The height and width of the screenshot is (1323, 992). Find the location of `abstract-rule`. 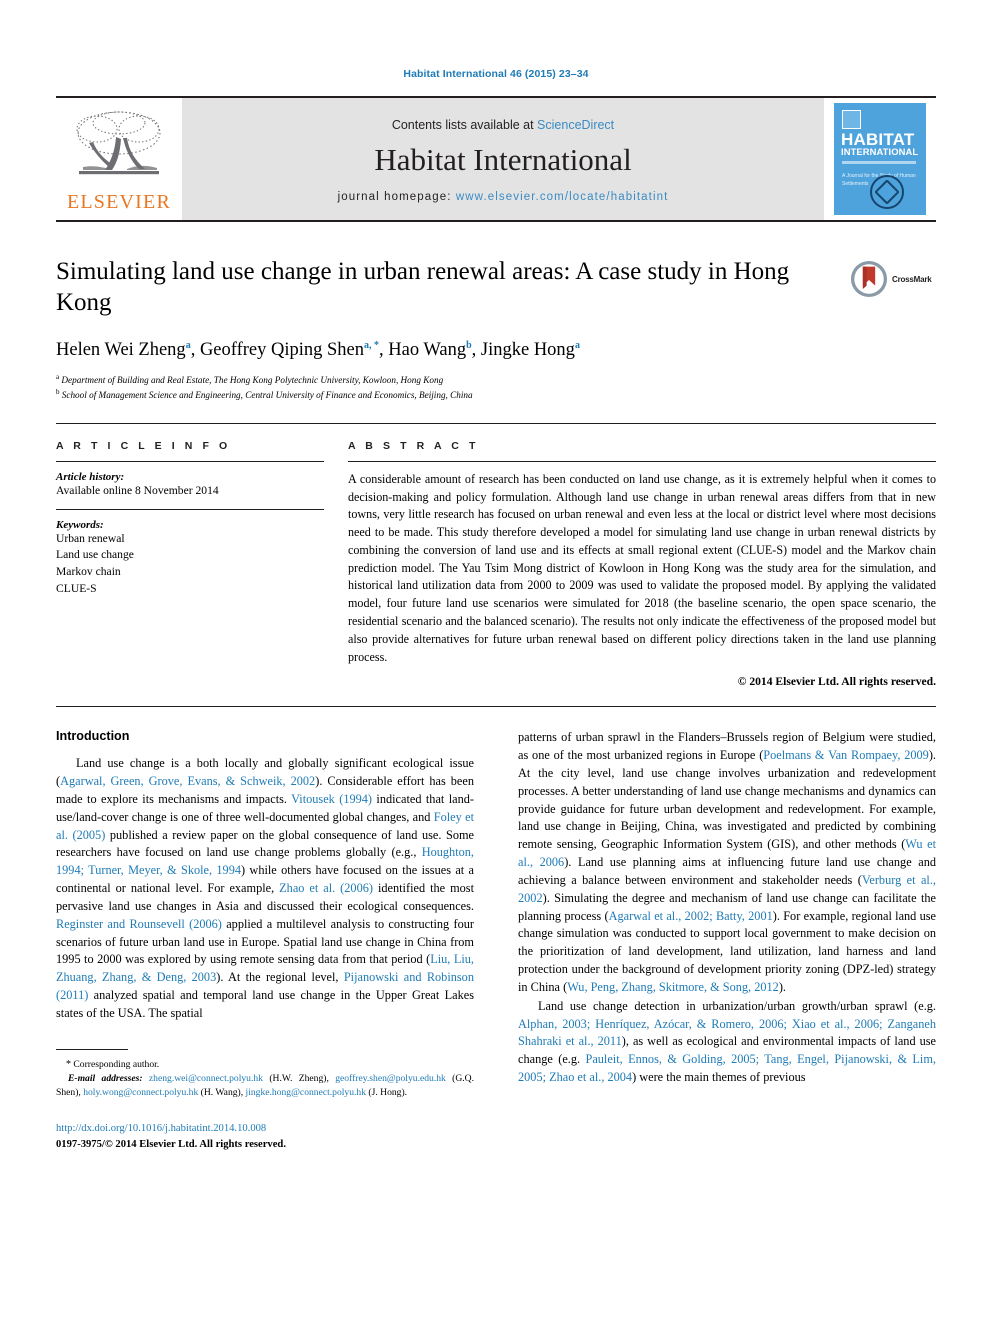

abstract-rule is located at coordinates (642, 461).